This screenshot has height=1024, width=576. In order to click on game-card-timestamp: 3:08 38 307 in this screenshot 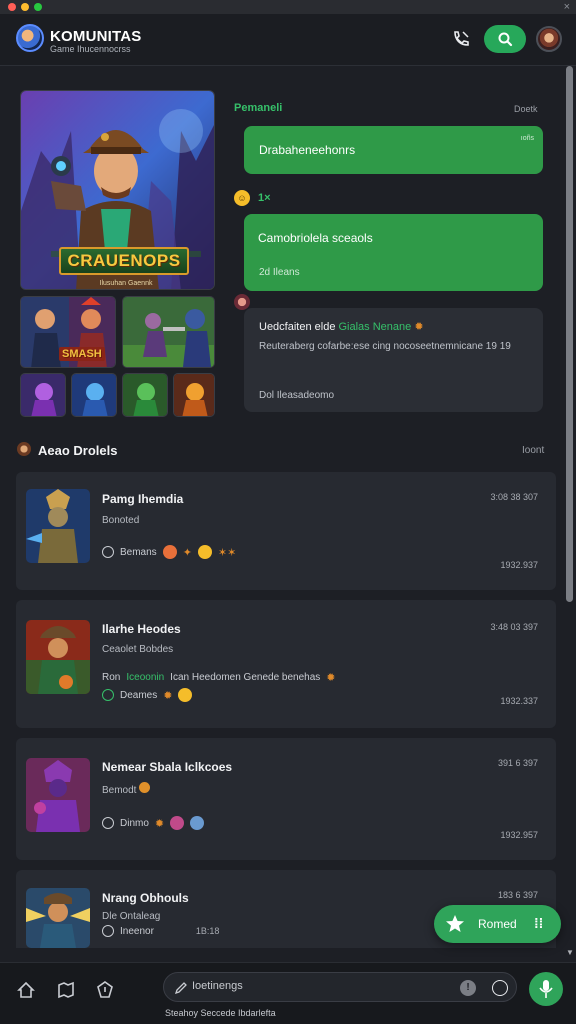, I will do `click(514, 497)`.